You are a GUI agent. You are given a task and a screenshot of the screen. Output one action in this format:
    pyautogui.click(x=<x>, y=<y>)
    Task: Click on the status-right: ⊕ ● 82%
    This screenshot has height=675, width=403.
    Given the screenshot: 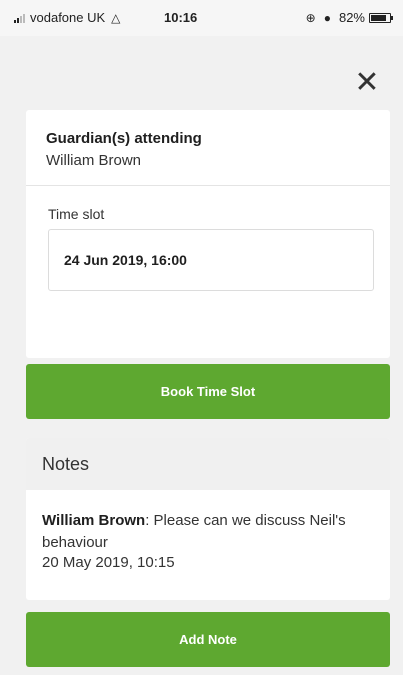 What is the action you would take?
    pyautogui.click(x=349, y=17)
    